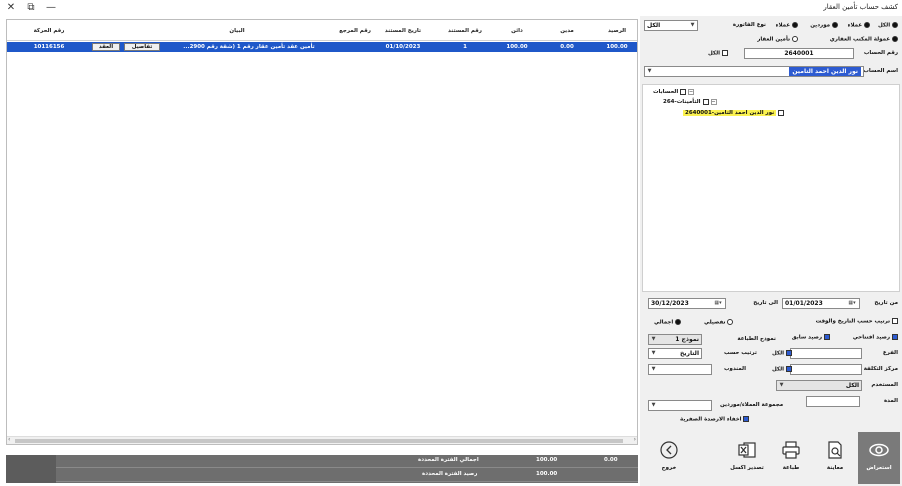 The height and width of the screenshot is (486, 902). Describe the element at coordinates (689, 353) in the screenshot. I see `order-by-value: التاريخ` at that location.